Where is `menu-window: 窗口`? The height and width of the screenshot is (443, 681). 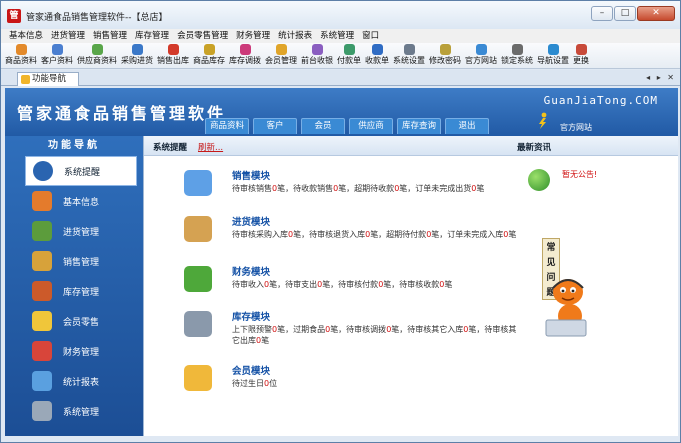 menu-window: 窗口 is located at coordinates (370, 36).